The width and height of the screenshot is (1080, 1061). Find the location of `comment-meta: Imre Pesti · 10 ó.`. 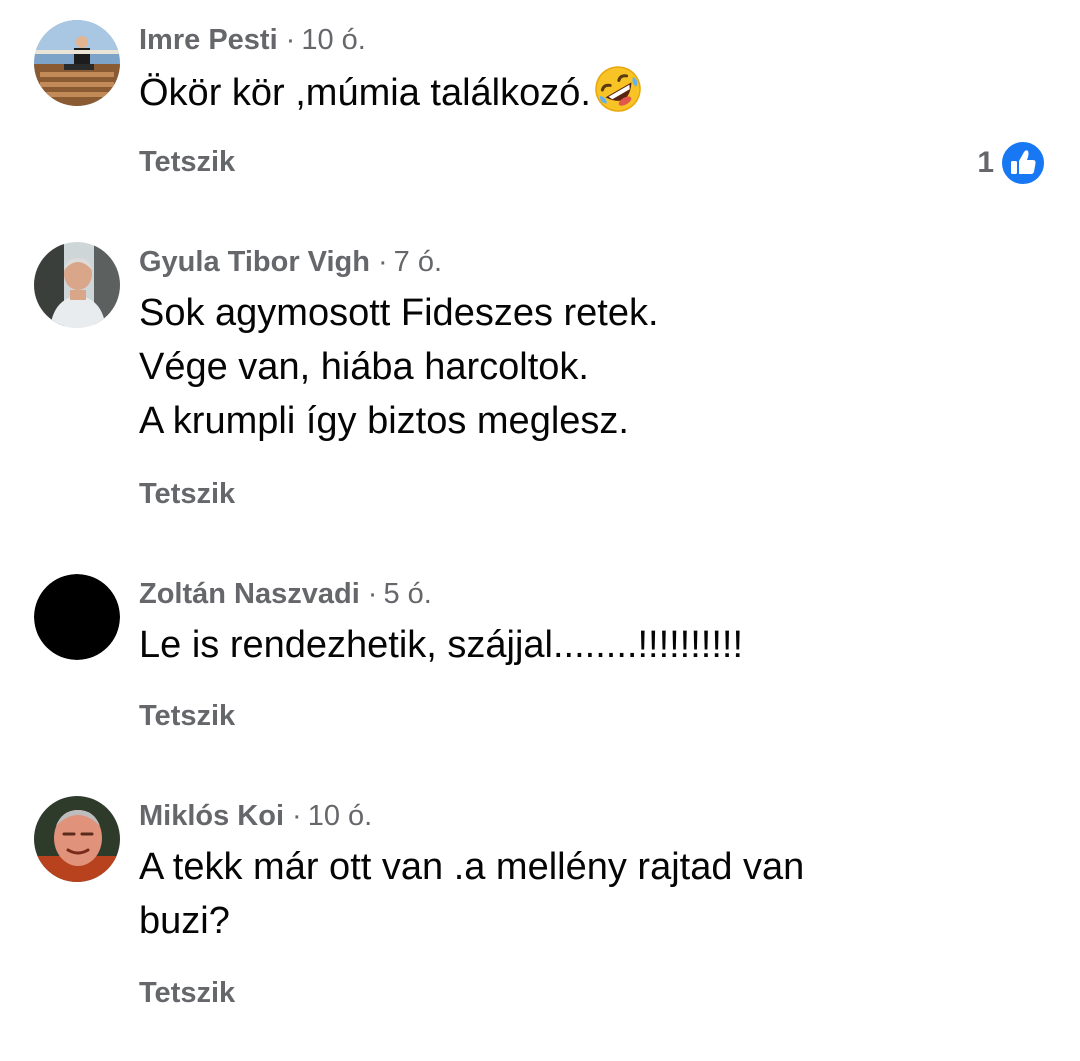

comment-meta: Imre Pesti · 10 ó. is located at coordinates (252, 40).